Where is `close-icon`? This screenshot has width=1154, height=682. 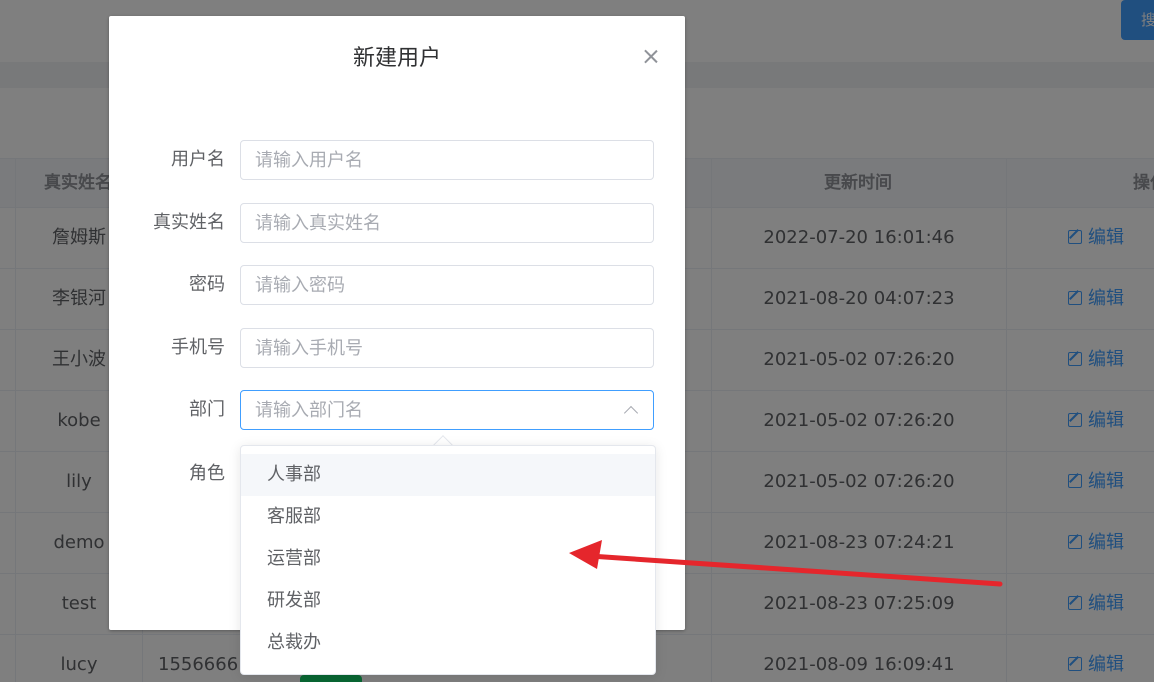
close-icon is located at coordinates (651, 56).